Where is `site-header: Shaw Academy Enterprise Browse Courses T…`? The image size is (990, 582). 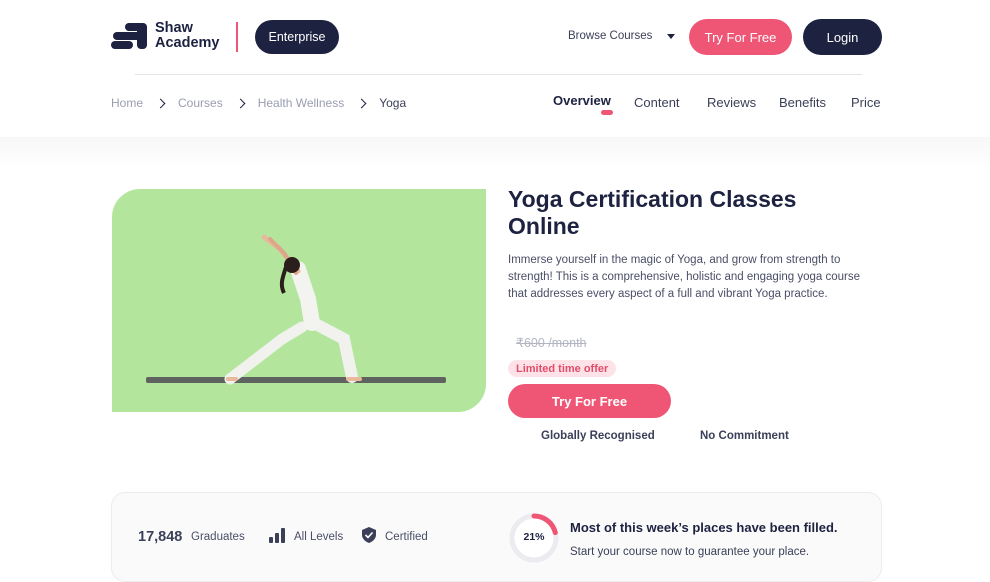
site-header: Shaw Academy Enterprise Browse Courses T… is located at coordinates (495, 37).